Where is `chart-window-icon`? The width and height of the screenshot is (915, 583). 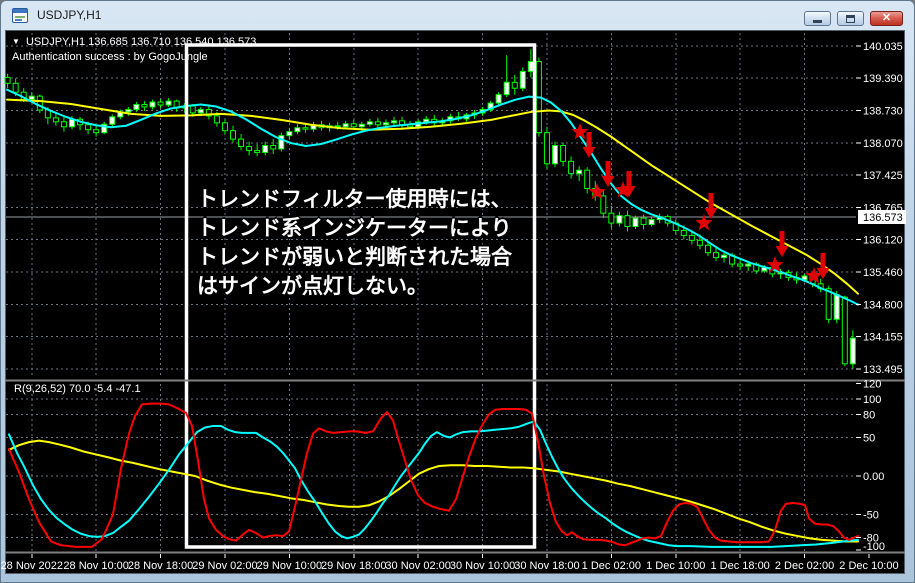
chart-window-icon is located at coordinates (20, 15).